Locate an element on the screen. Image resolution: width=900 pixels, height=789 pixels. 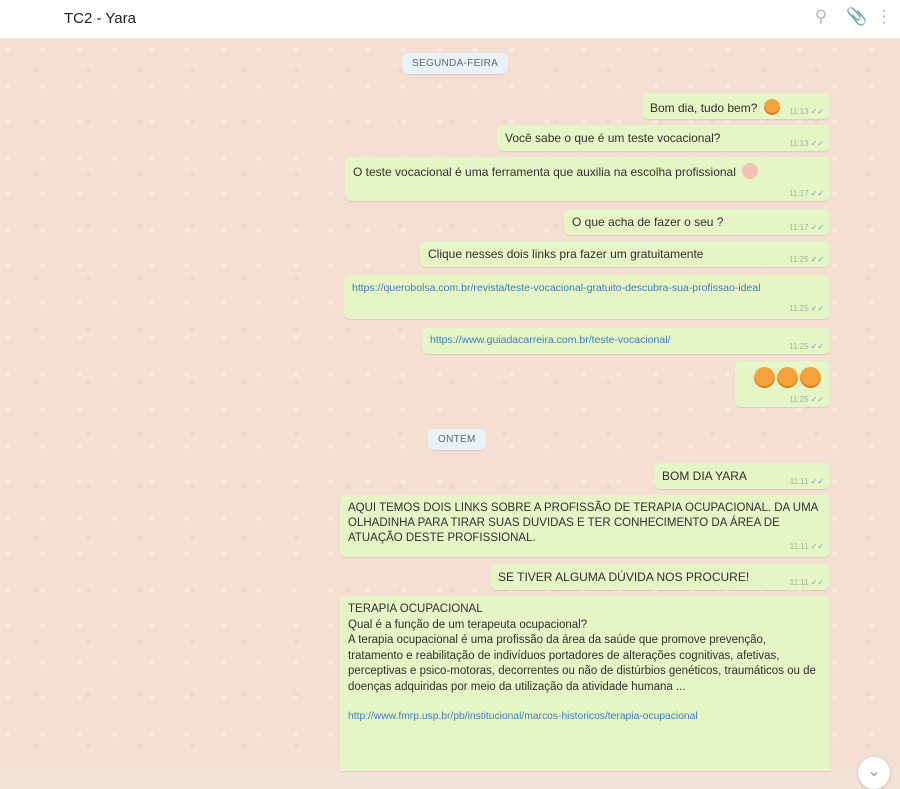
emoji-message-bubble: 11:25 ✓✓ is located at coordinates (782, 384).